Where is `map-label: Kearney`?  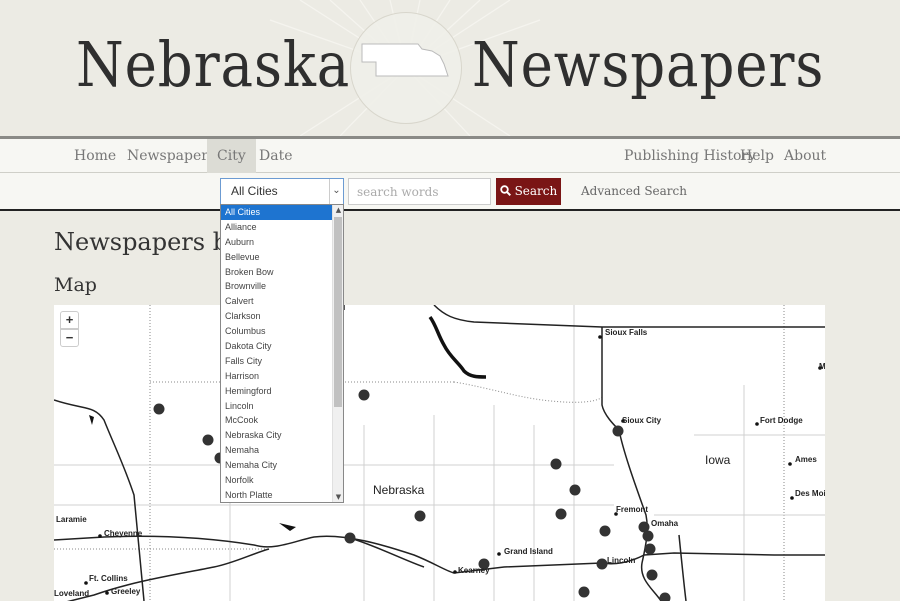 map-label: Kearney is located at coordinates (474, 570).